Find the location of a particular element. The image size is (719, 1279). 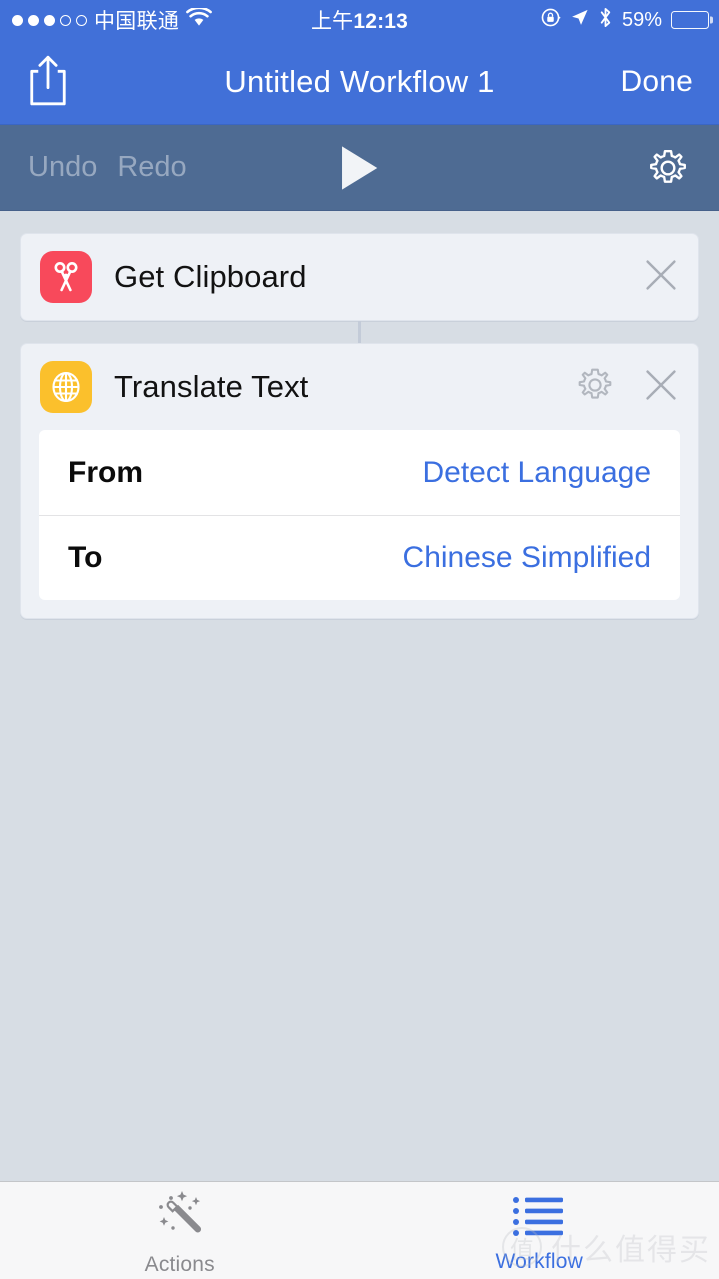

page-title: Untitled Workflow 1 is located at coordinates (359, 81).